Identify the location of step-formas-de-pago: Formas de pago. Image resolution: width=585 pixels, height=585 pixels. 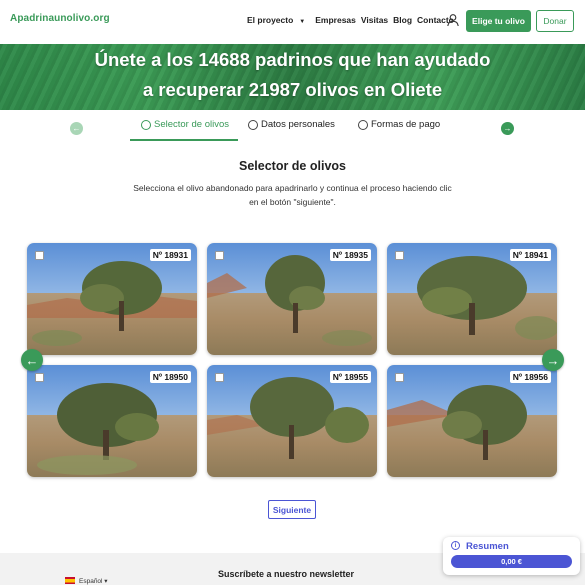
(399, 124).